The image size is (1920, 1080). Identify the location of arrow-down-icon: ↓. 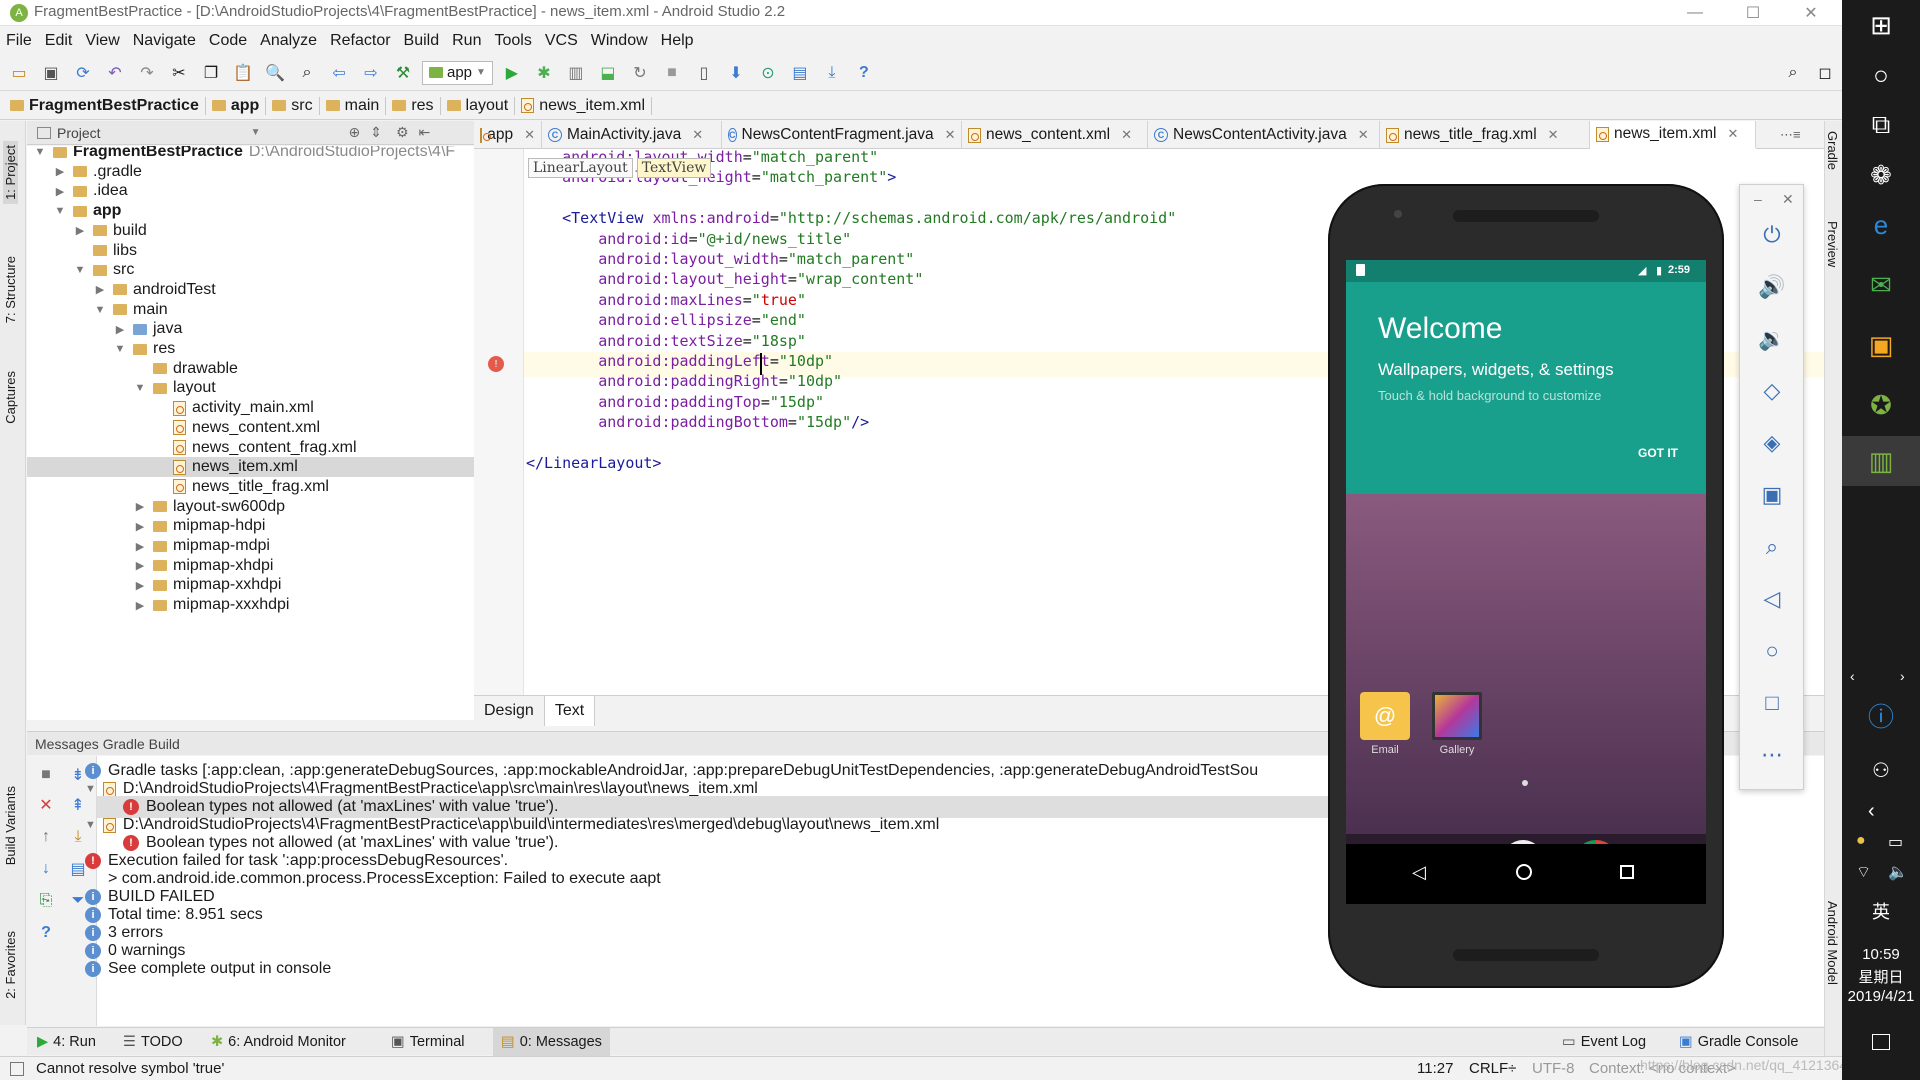
(46, 869).